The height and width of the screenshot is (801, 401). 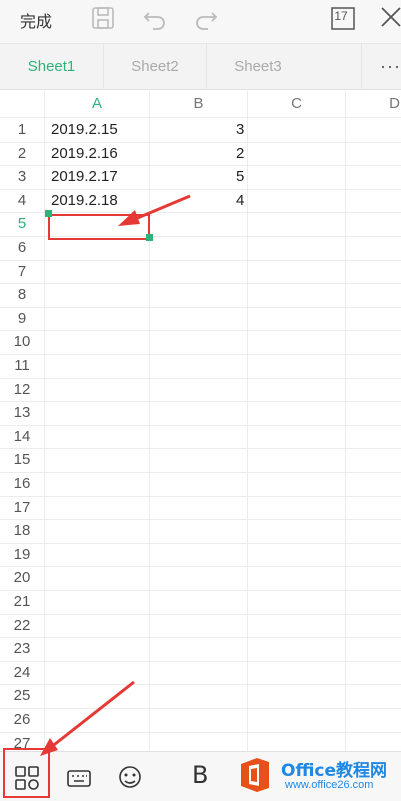 What do you see at coordinates (22, 130) in the screenshot?
I see `row-header: 1` at bounding box center [22, 130].